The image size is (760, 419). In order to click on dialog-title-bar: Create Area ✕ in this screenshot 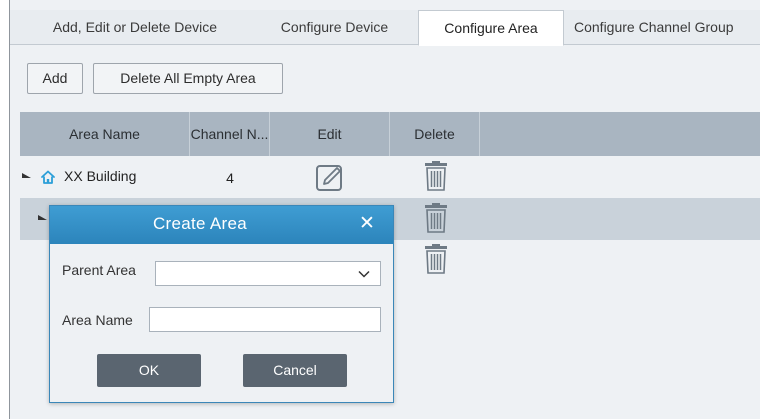, I will do `click(221, 225)`.